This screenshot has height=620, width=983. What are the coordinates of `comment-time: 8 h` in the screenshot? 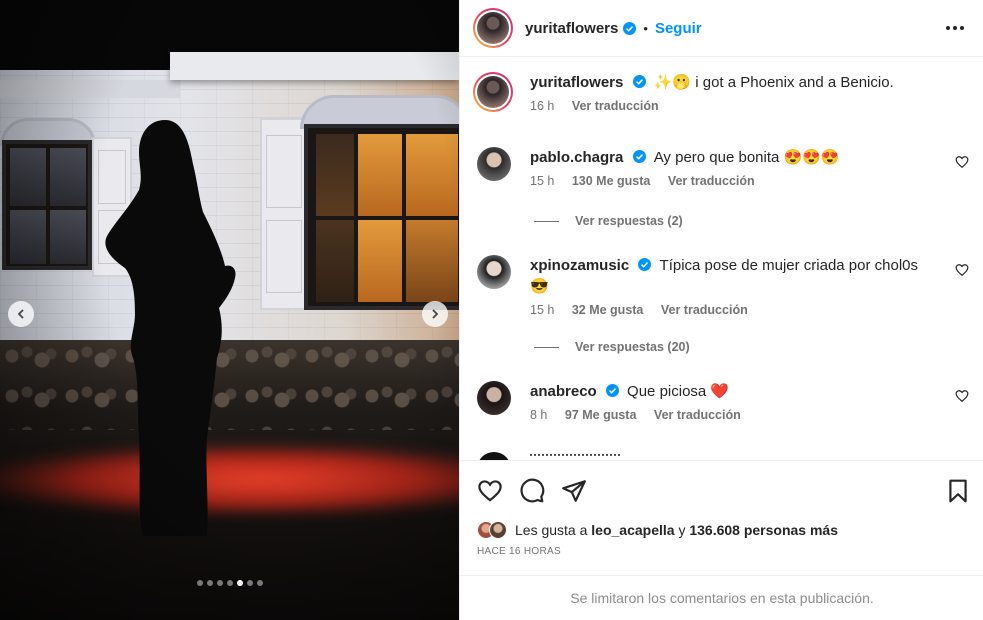 It's located at (539, 415).